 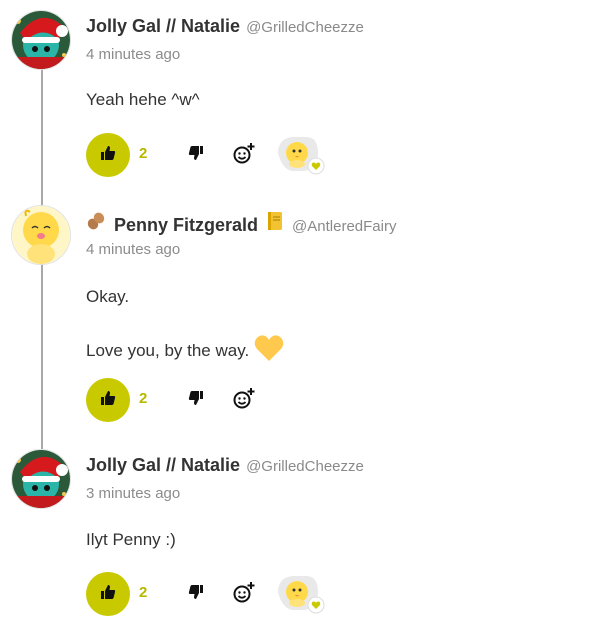 What do you see at coordinates (96, 223) in the screenshot?
I see `peanut-icon` at bounding box center [96, 223].